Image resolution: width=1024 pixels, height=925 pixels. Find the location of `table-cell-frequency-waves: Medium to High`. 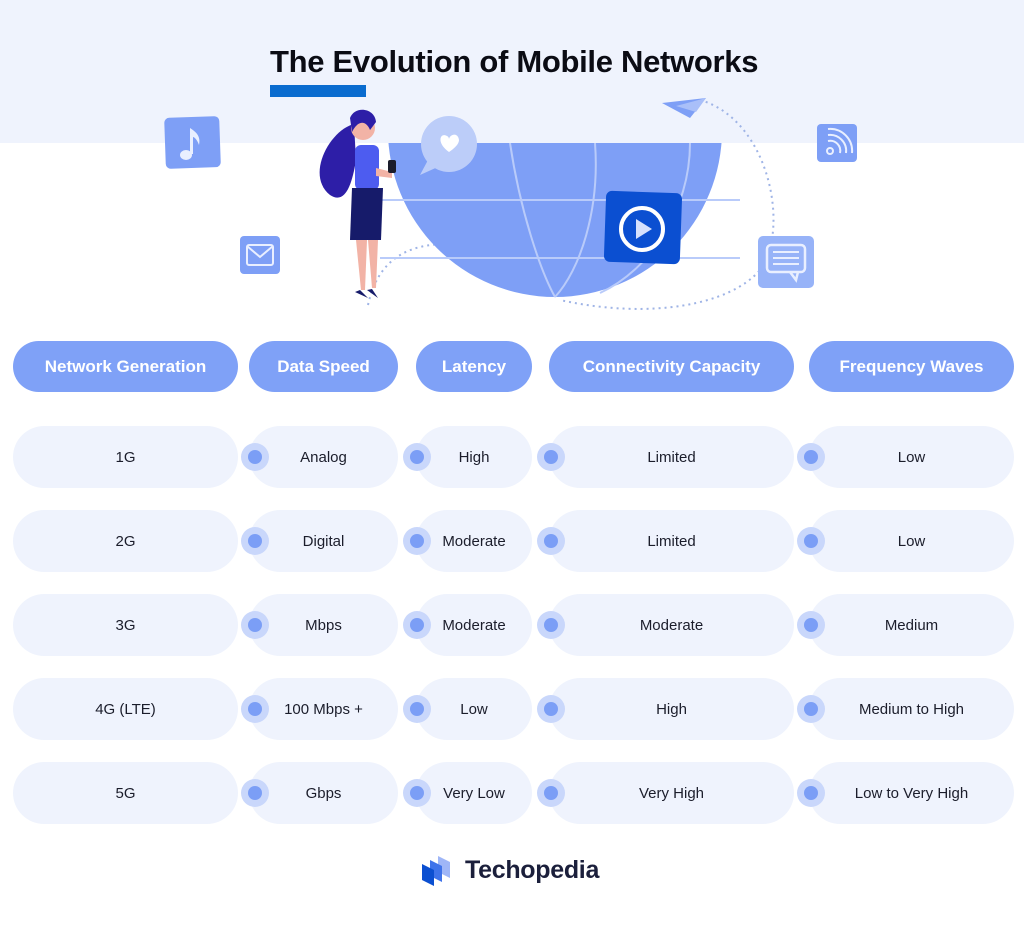

table-cell-frequency-waves: Medium to High is located at coordinates (911, 709).